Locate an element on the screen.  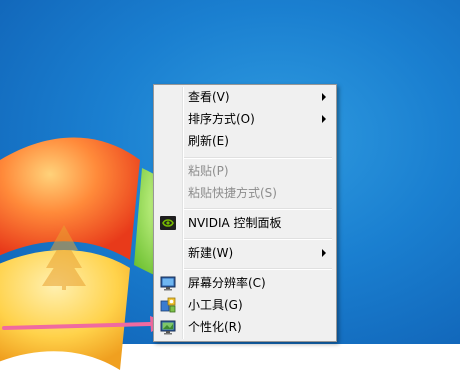
menu-item-label: 排序方式(O) is located at coordinates (221, 119).